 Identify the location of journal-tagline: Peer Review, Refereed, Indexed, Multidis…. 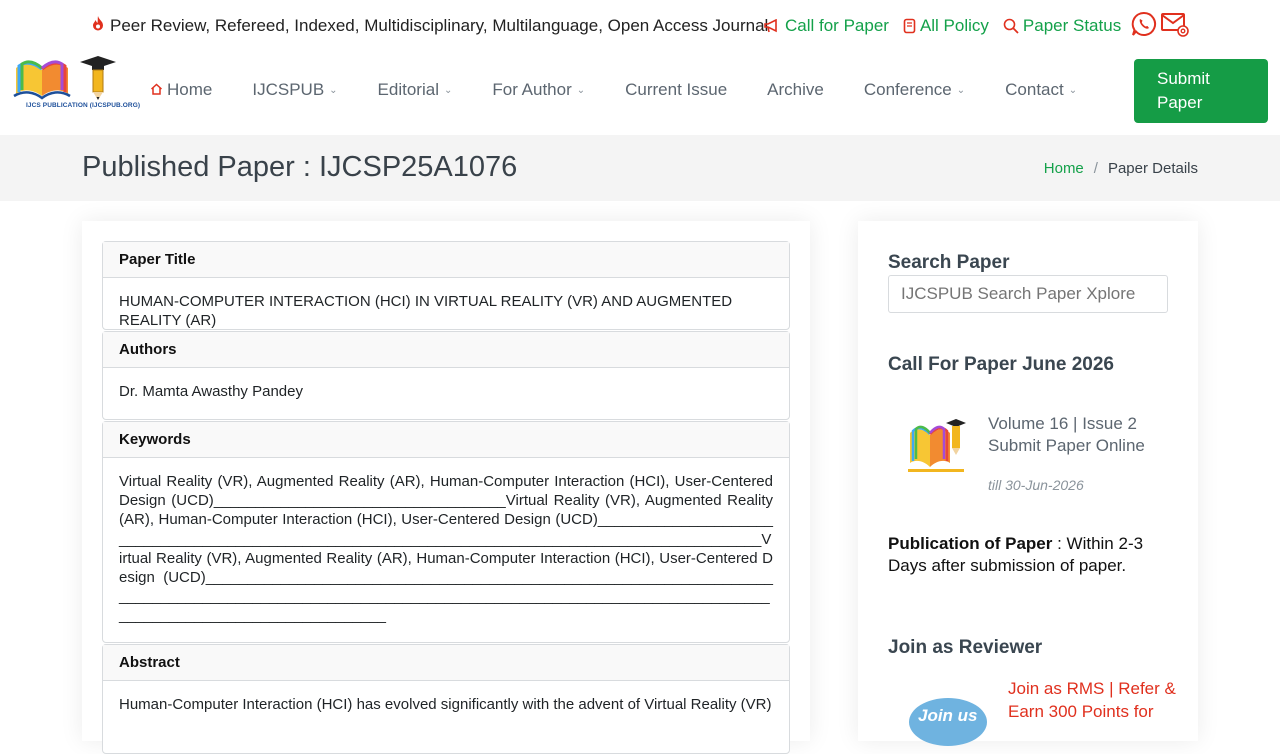
(430, 26).